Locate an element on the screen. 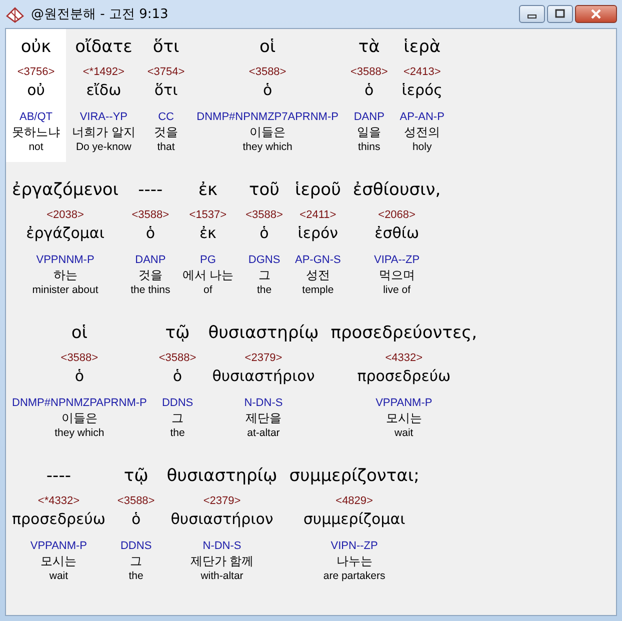 Image resolution: width=622 pixels, height=621 pixels. korean-gloss: 제단을 is located at coordinates (263, 418).